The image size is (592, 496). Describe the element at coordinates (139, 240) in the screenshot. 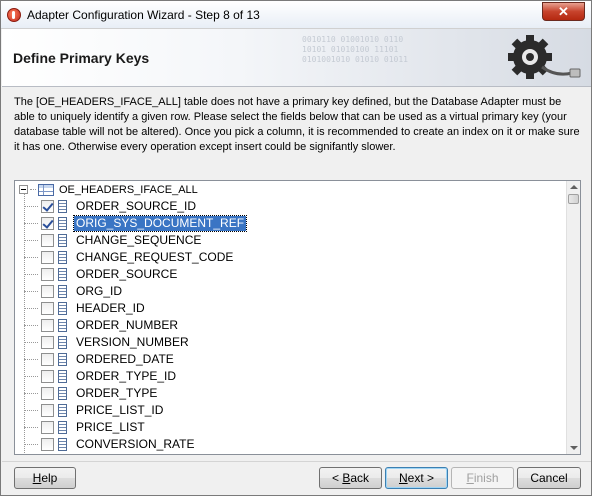

I see `column-label: CHANGE_SEQUENCE` at that location.